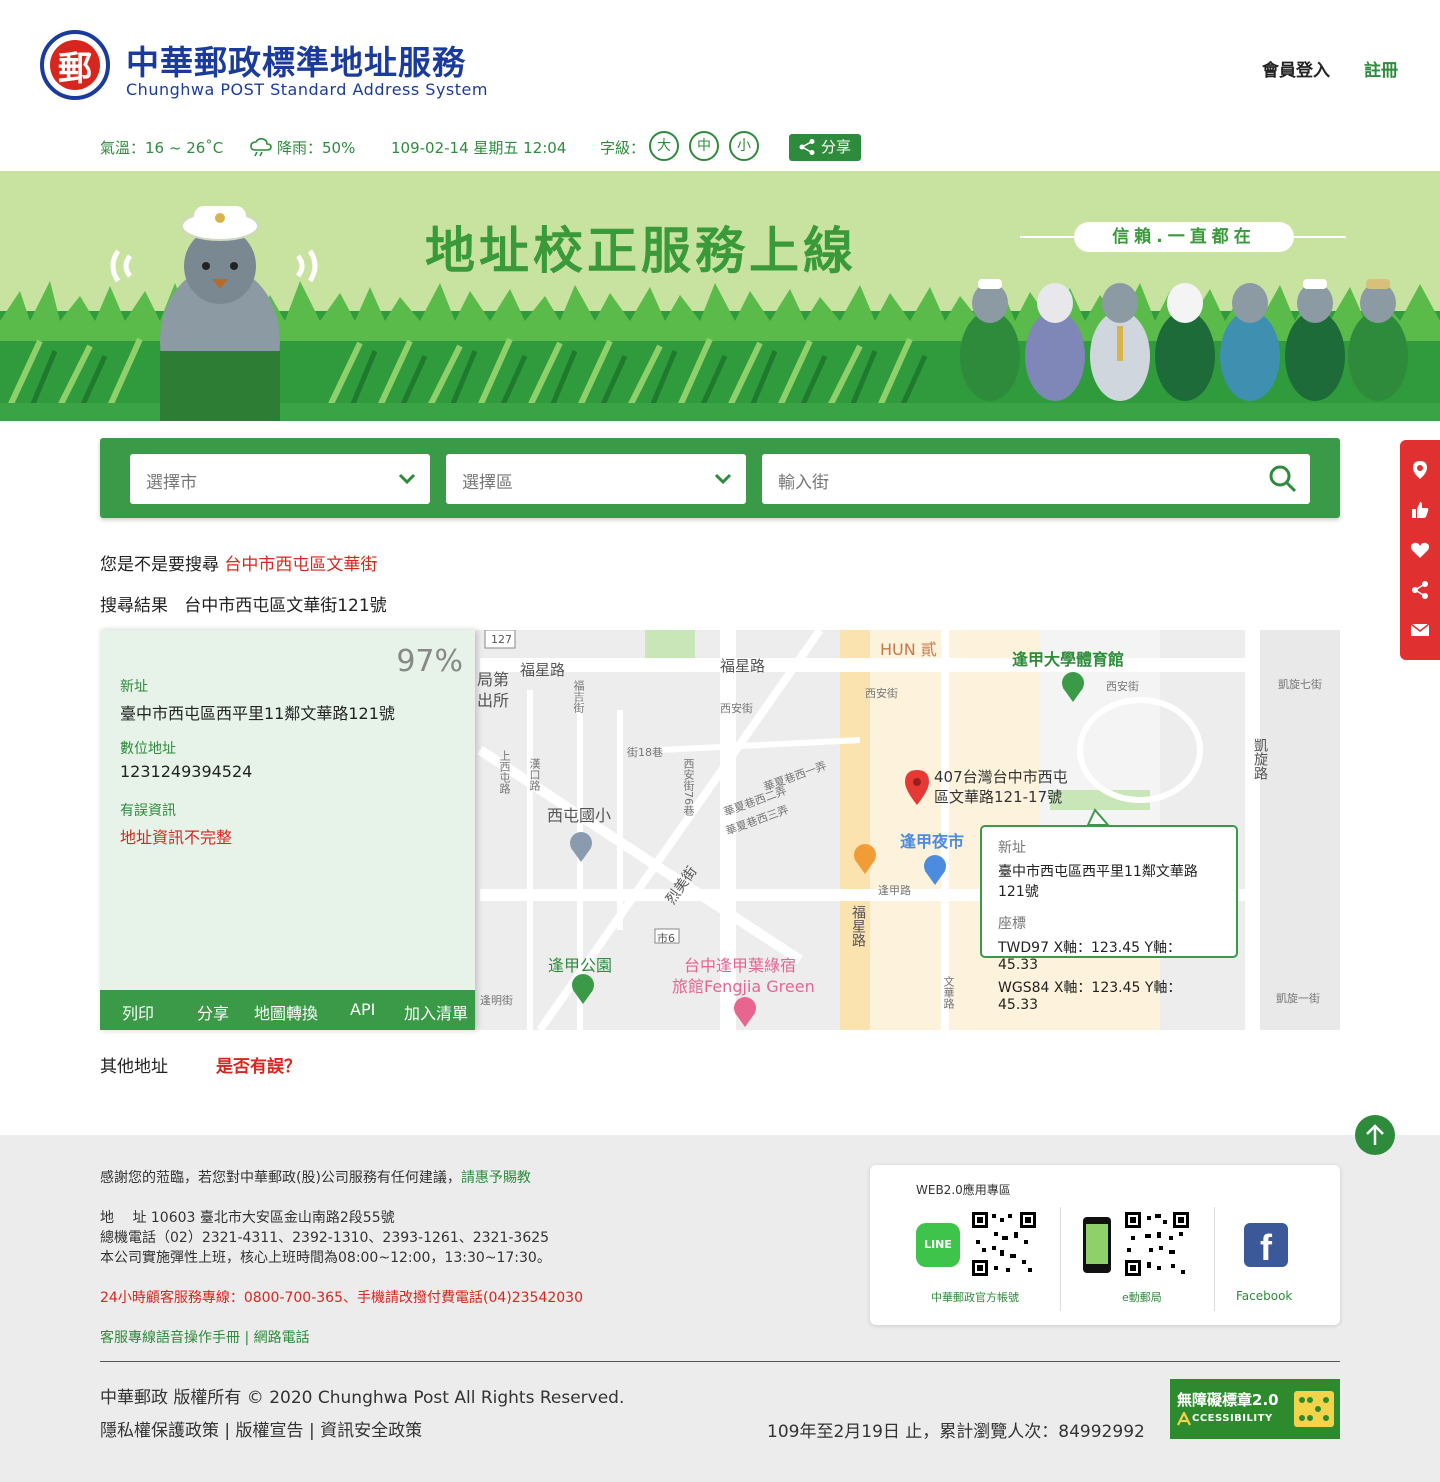 Image resolution: width=1440 pixels, height=1482 pixels. I want to click on map-label: 出所, so click(493, 700).